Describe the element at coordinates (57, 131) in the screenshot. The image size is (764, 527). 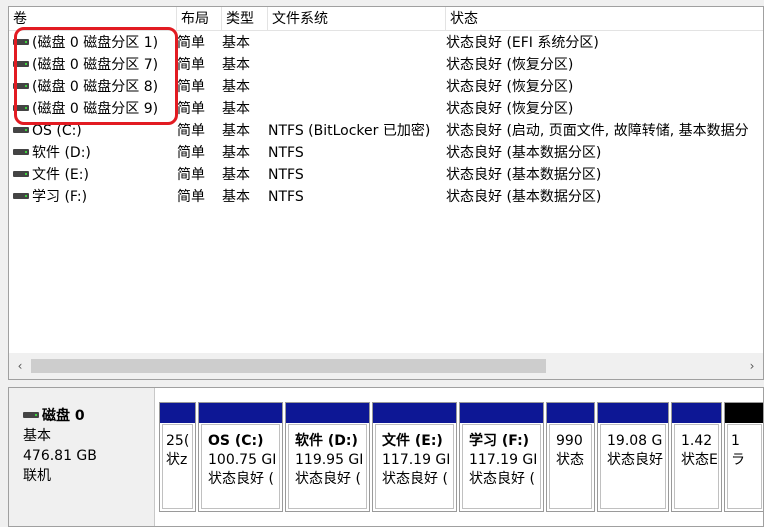
I see `volume-name: OS (C:)` at that location.